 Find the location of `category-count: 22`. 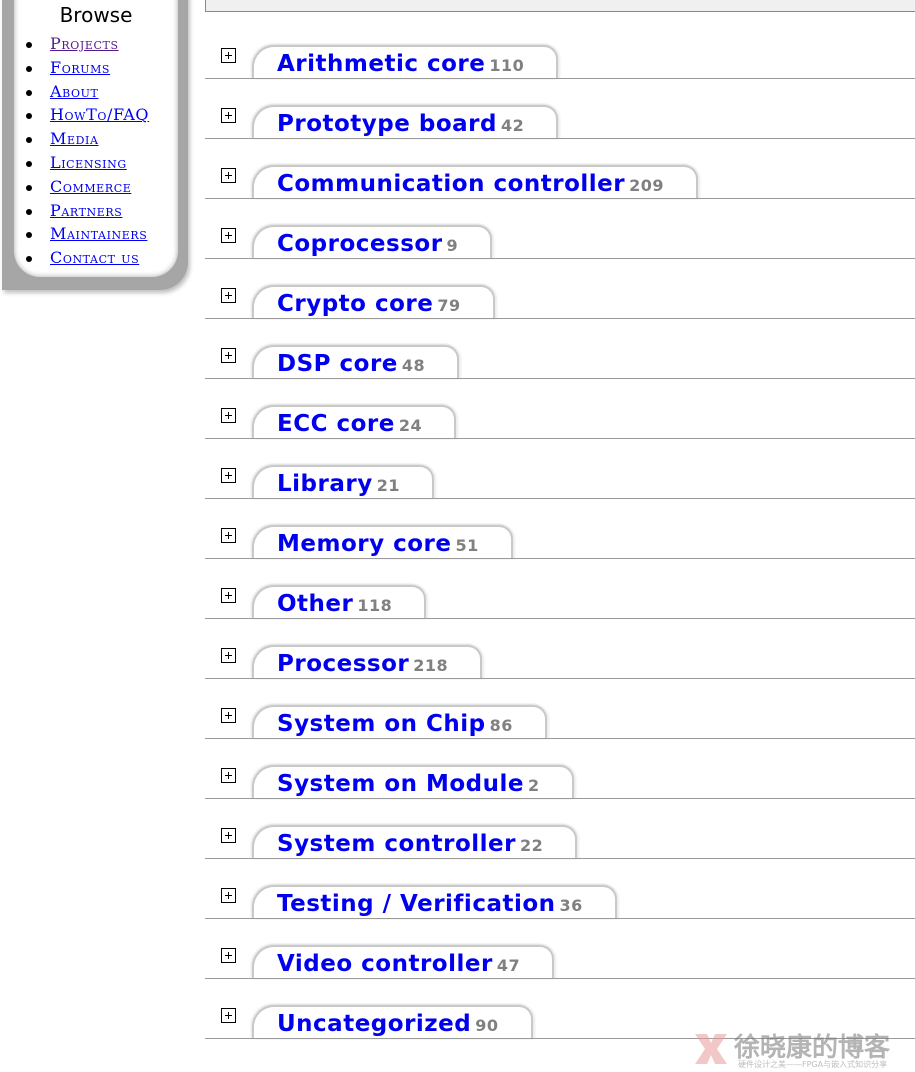

category-count: 22 is located at coordinates (531, 845).